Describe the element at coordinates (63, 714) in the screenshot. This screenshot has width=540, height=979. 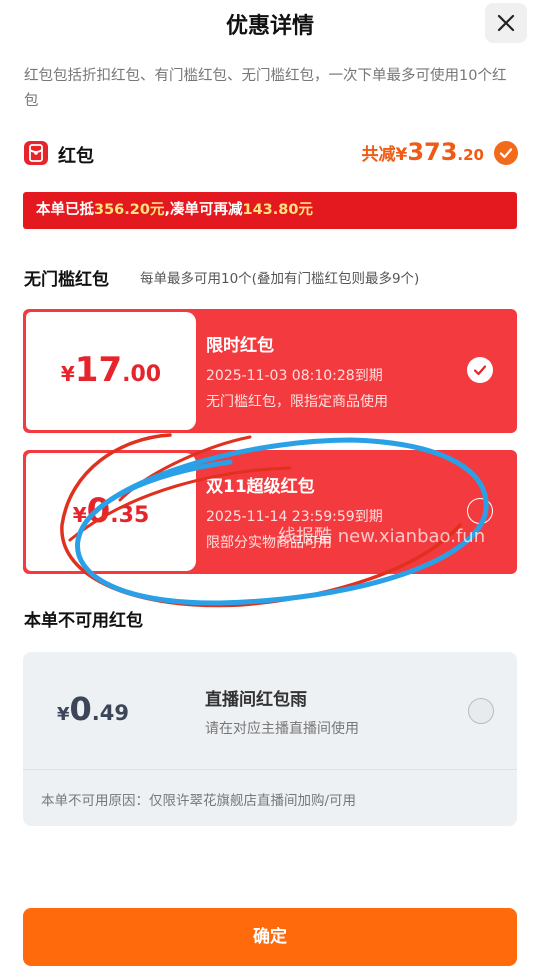
I see `unavailable-currency: ¥` at that location.